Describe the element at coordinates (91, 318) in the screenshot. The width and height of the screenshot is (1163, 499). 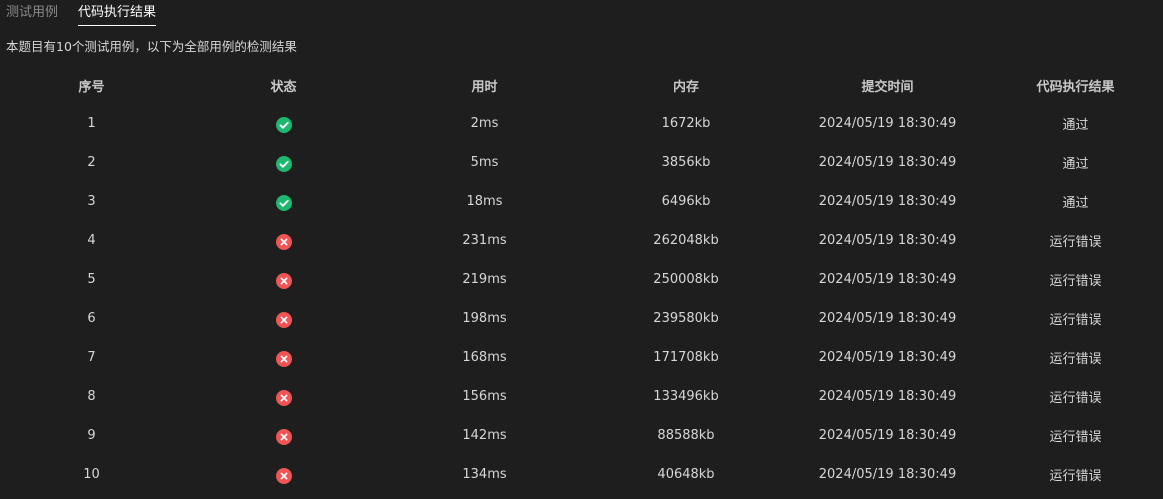
I see `cell-index: 6` at that location.